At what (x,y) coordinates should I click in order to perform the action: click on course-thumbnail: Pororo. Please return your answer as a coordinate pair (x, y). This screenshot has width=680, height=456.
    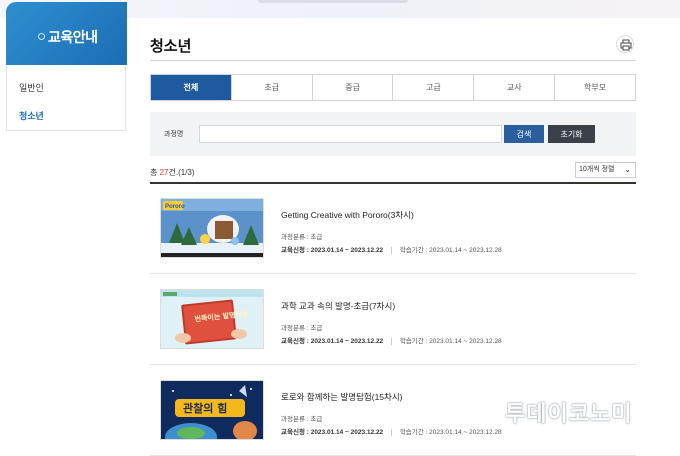
    Looking at the image, I should click on (212, 228).